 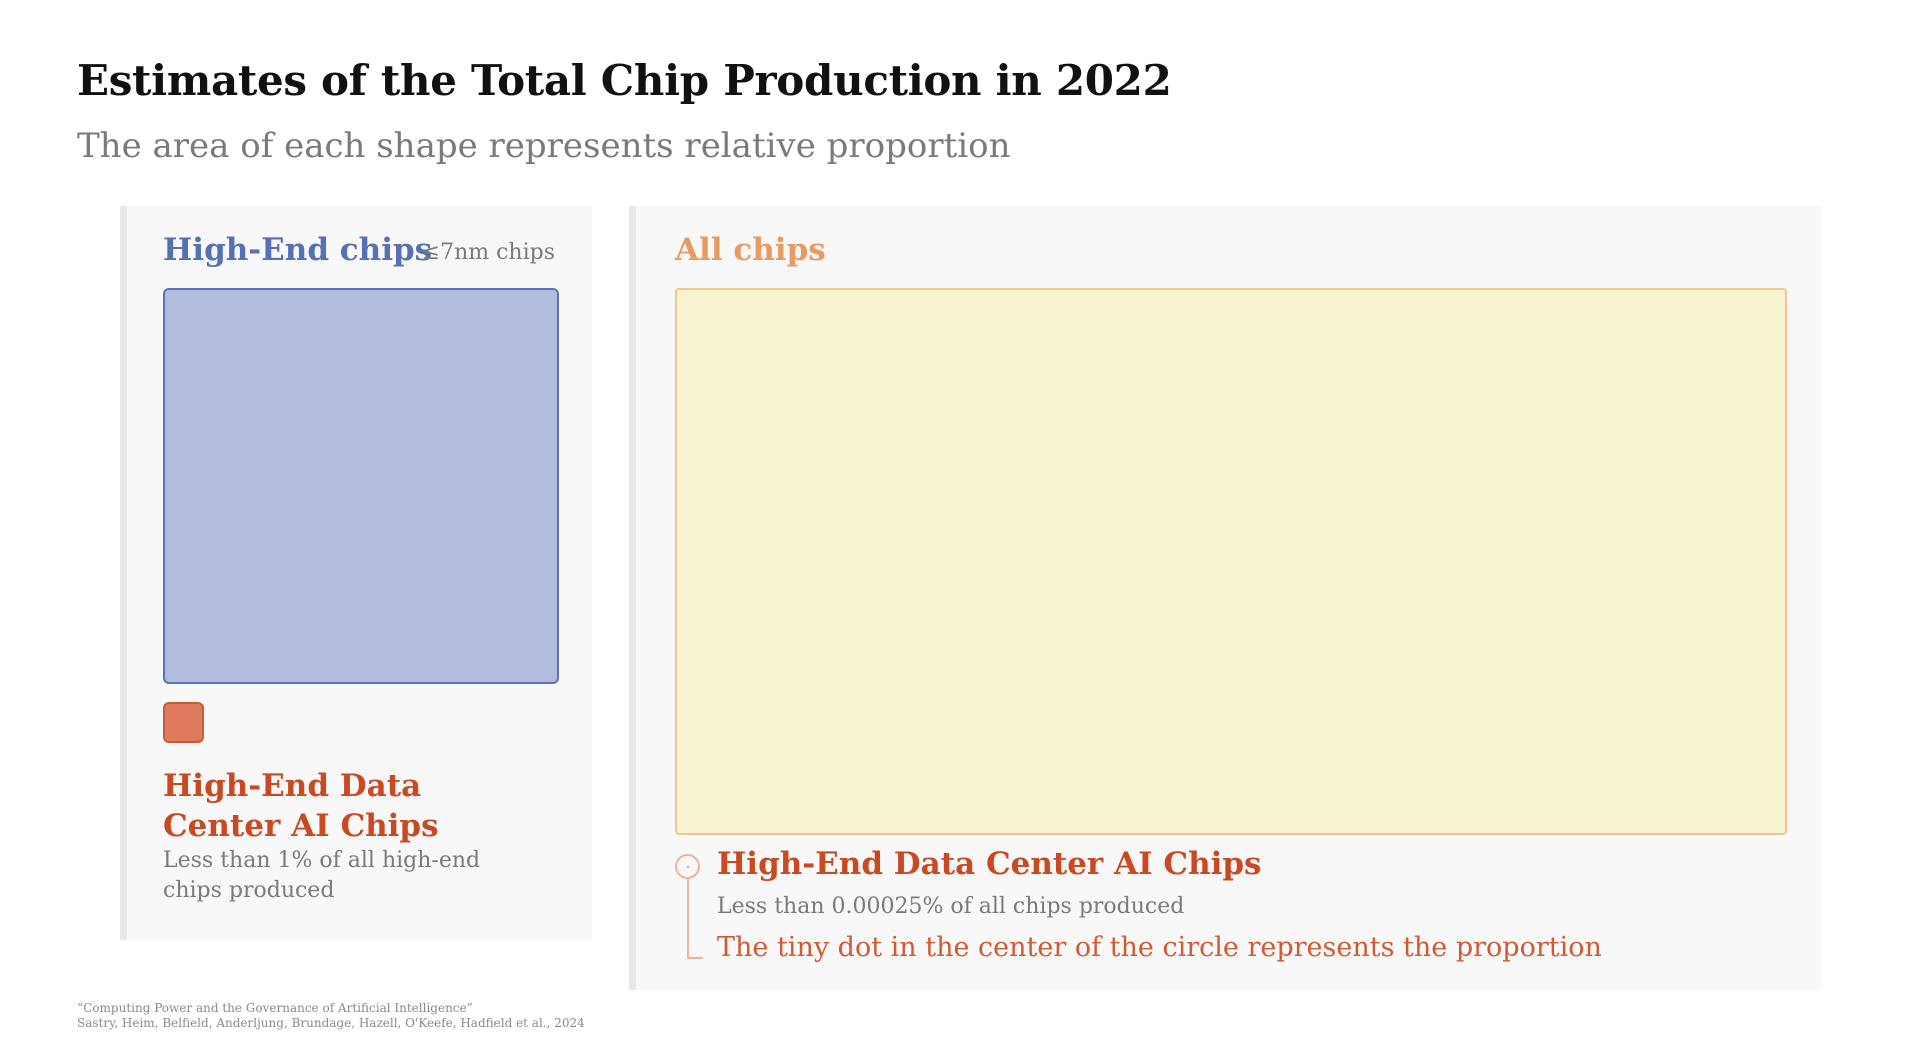 I want to click on ai-chips-square, so click(x=183, y=722).